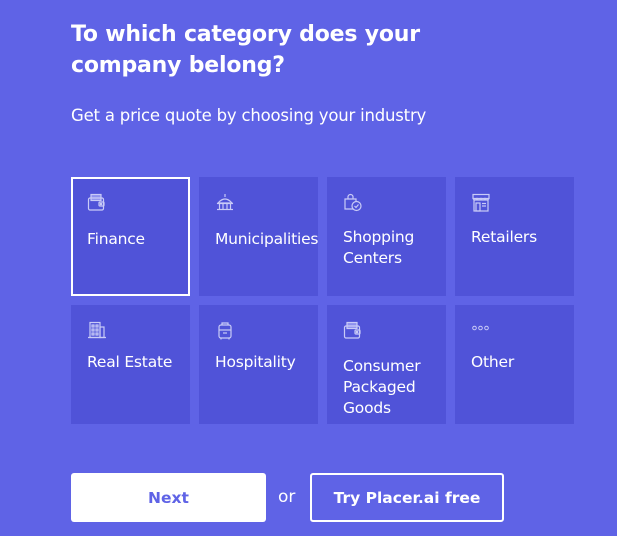  I want to click on category-label: Other, so click(493, 362).